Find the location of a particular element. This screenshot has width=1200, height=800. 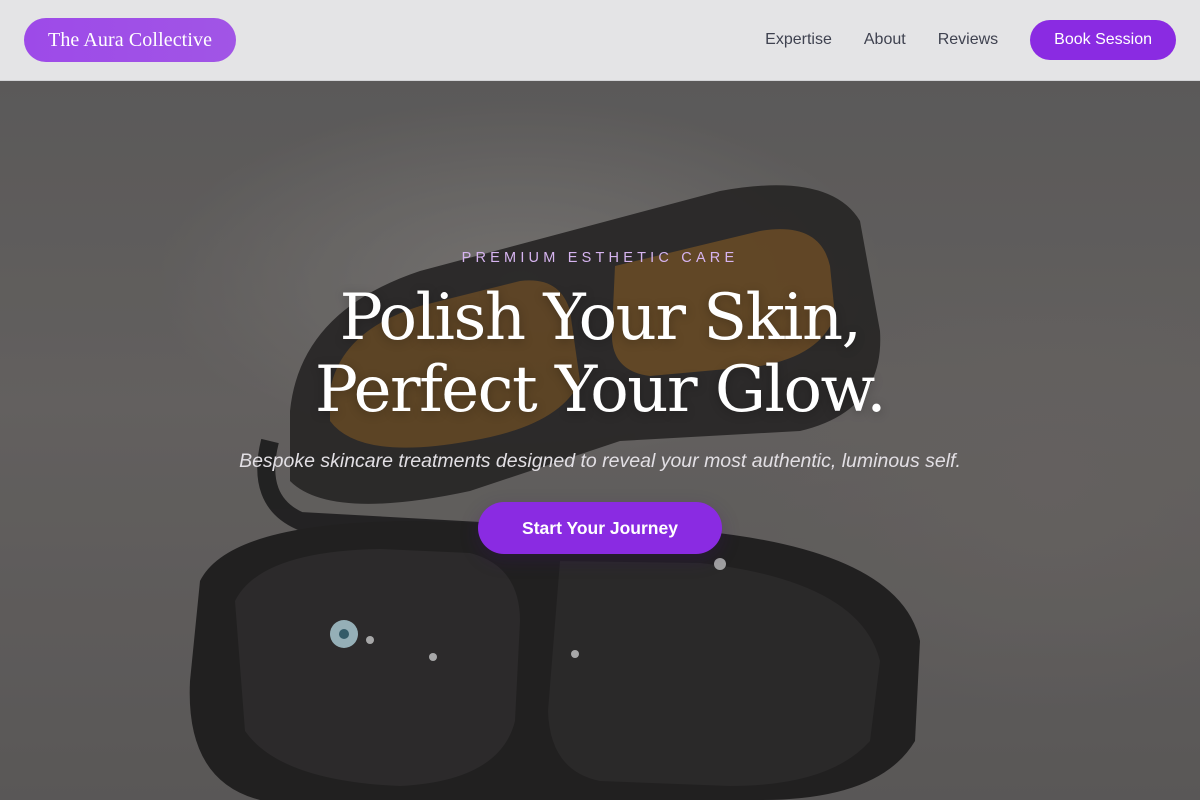

nav-link-about: About is located at coordinates (885, 40).